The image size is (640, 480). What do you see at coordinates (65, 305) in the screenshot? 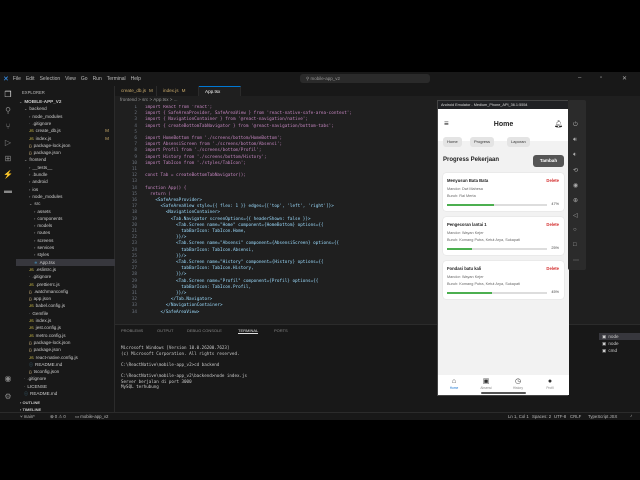
I see `explorer-item: JS babel.config.js` at bounding box center [65, 305].